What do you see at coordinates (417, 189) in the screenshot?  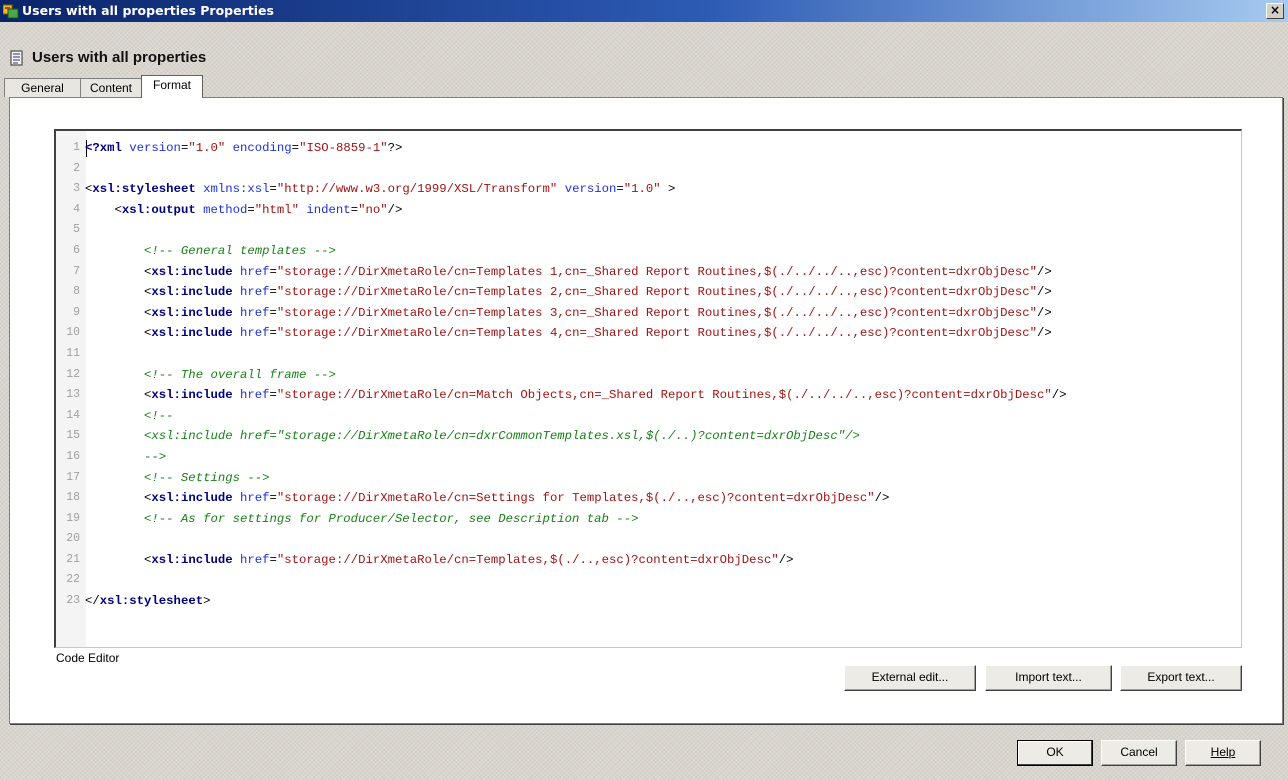 I see `code-token: "http://www.w3.org/1999/XSL/Transform"` at bounding box center [417, 189].